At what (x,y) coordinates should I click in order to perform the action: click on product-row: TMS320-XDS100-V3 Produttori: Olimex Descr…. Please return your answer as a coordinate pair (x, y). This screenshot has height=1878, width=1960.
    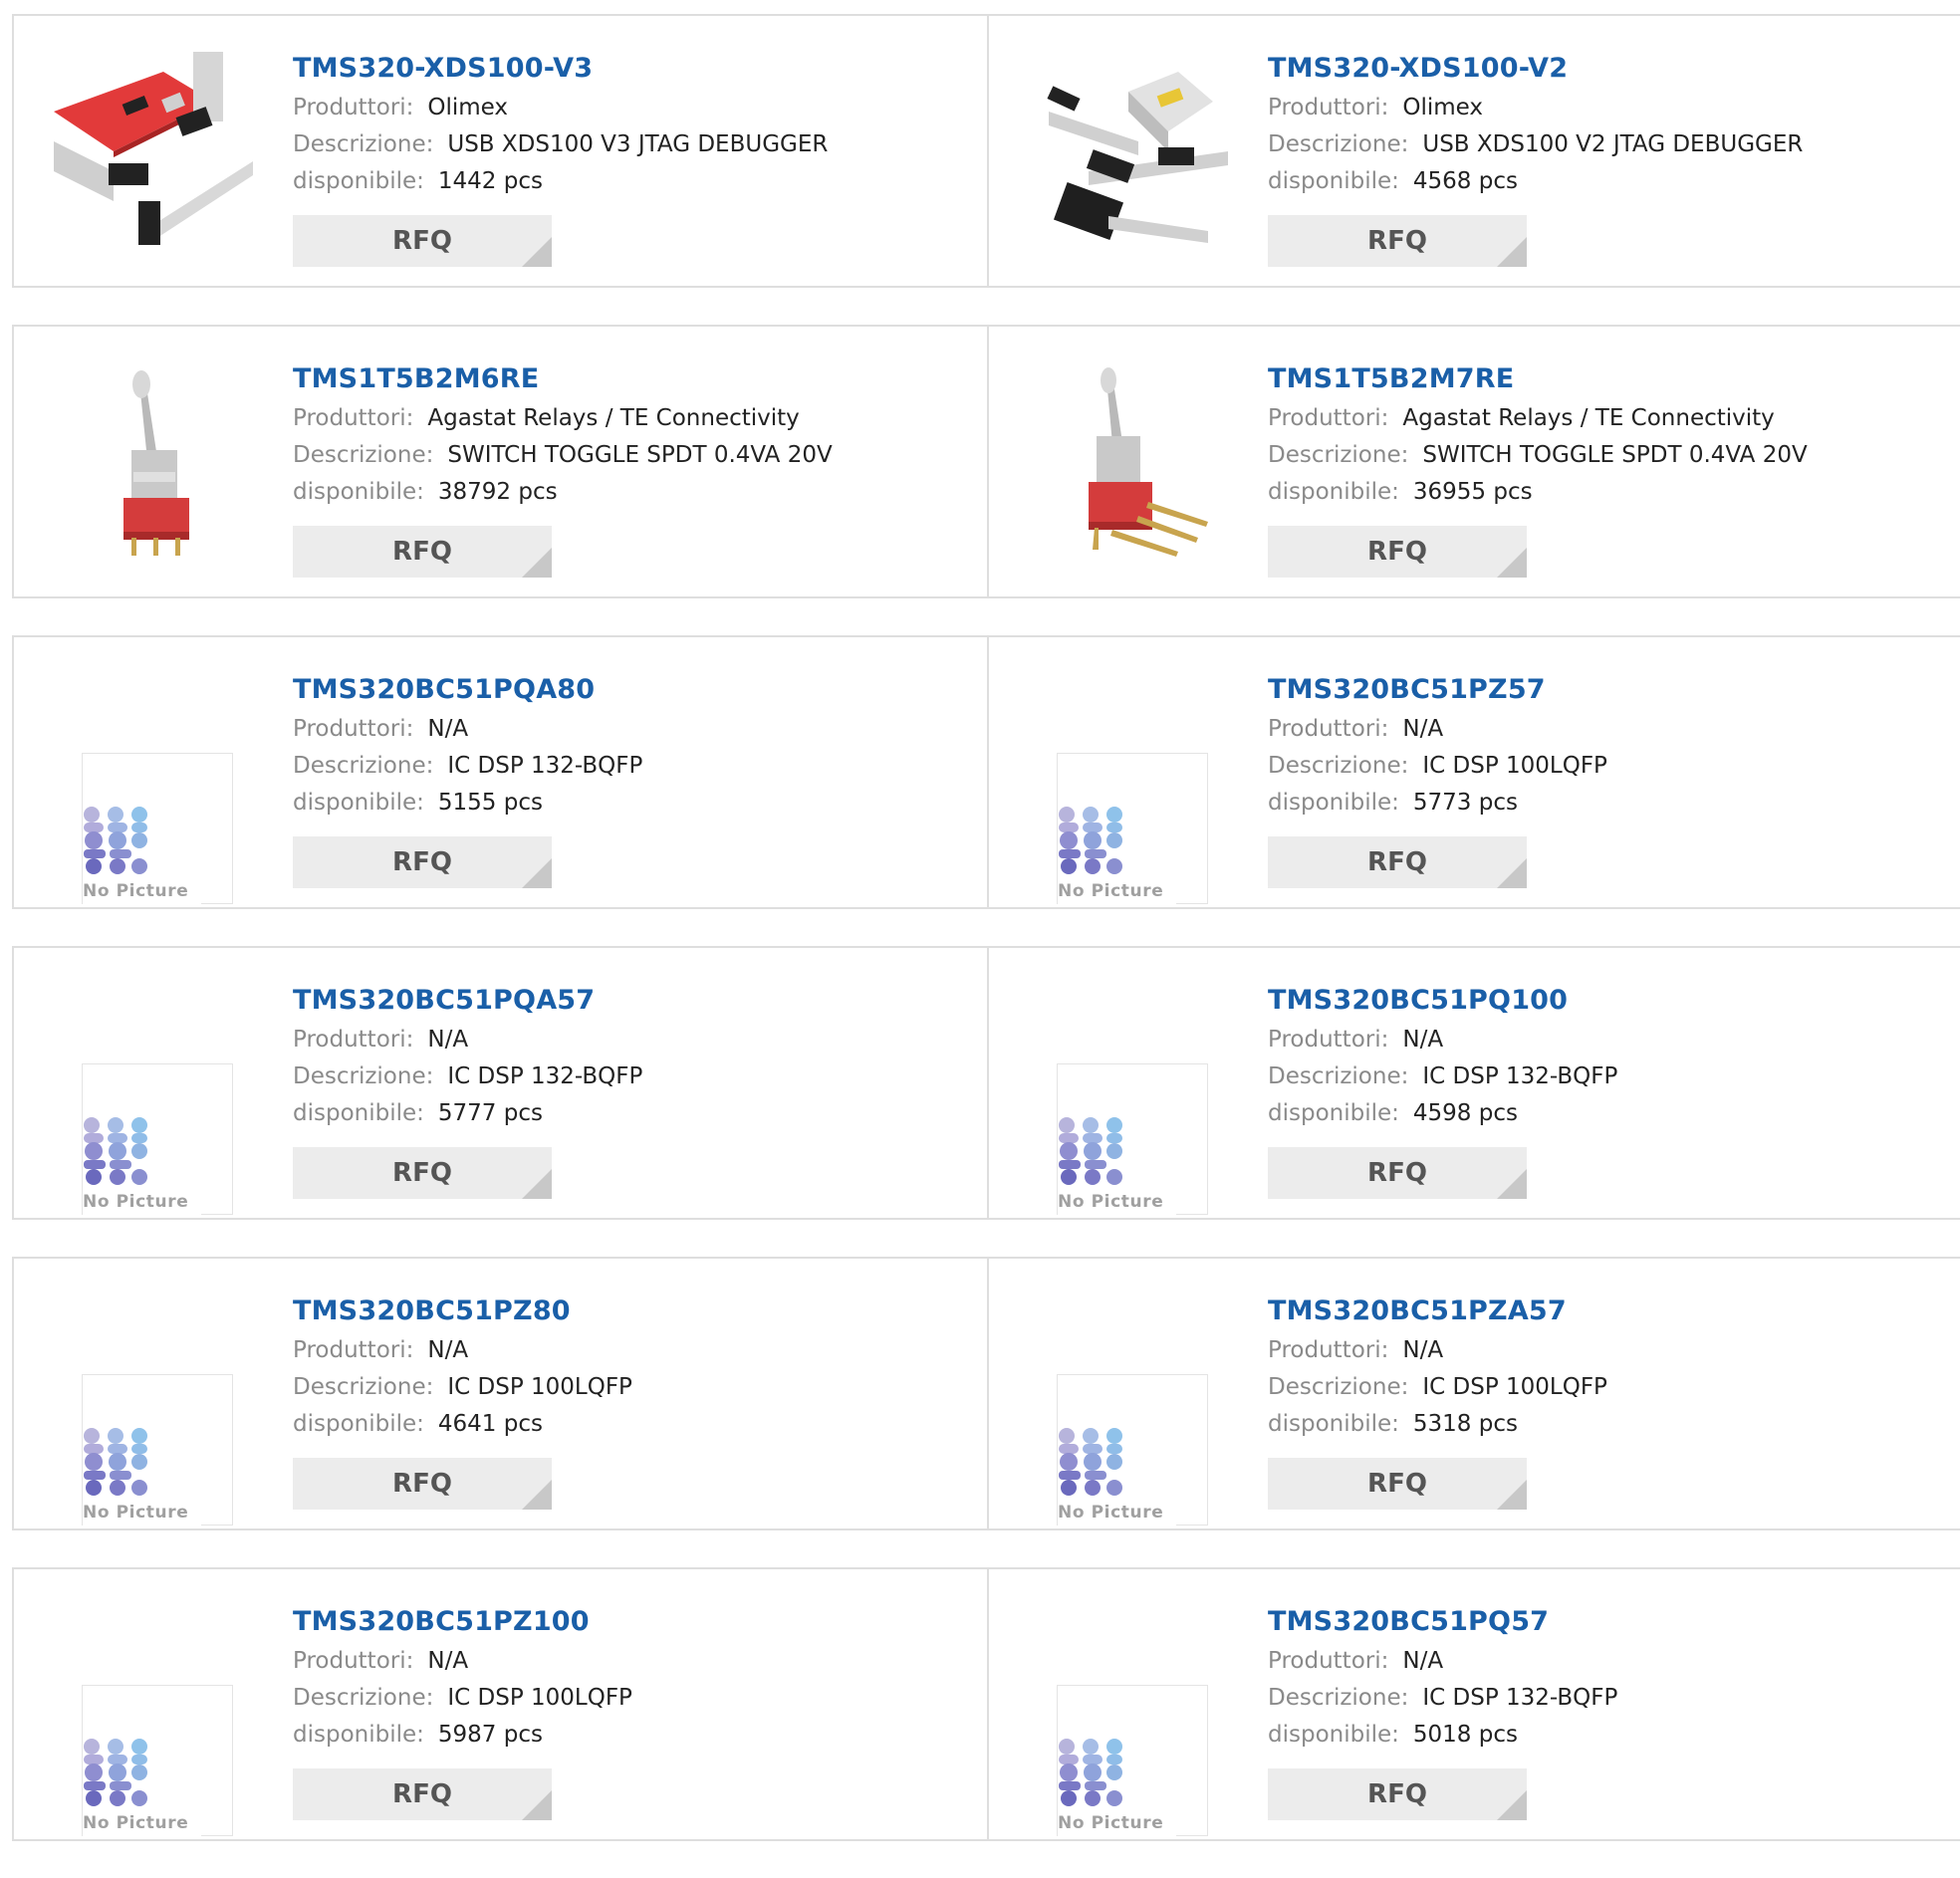
    Looking at the image, I should click on (986, 151).